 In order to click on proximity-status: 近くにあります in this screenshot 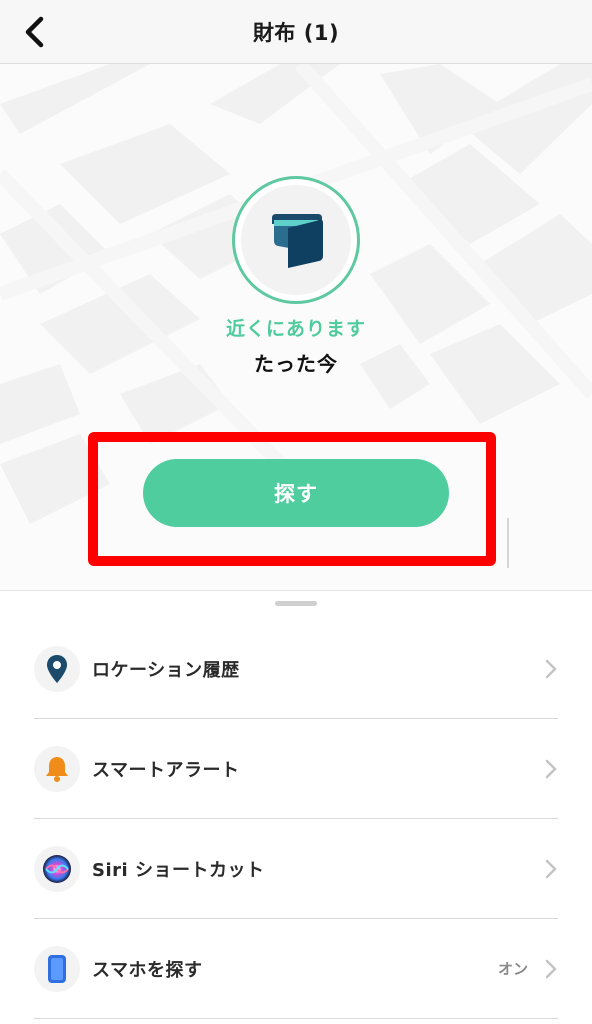, I will do `click(295, 329)`.